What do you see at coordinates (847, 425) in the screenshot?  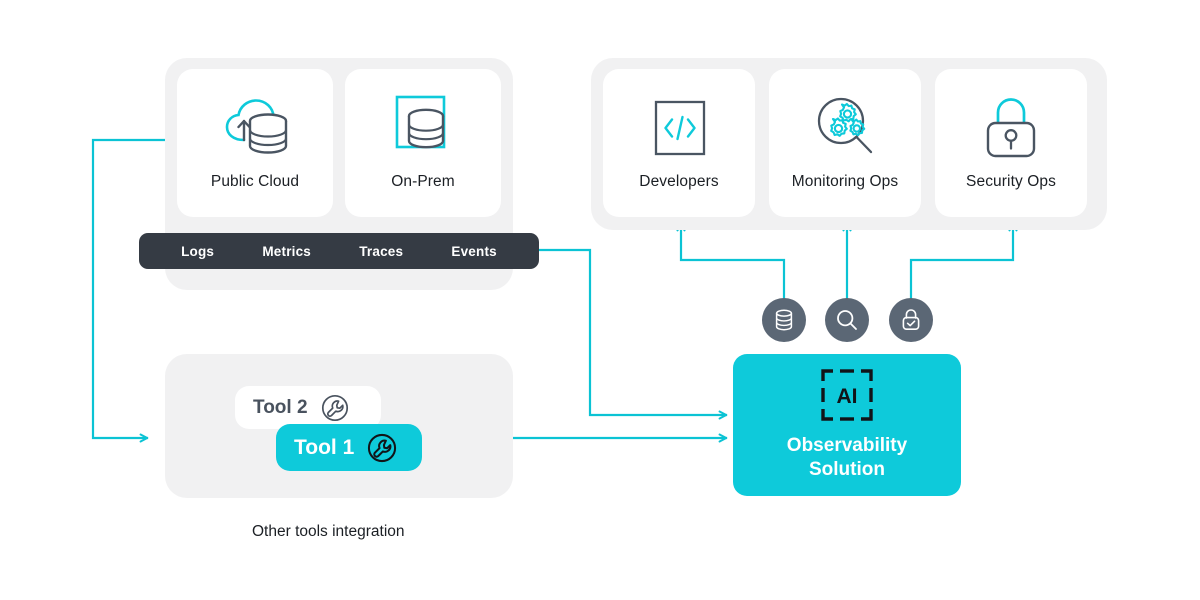 I see `observability-solution-box: AI Observability Solution` at bounding box center [847, 425].